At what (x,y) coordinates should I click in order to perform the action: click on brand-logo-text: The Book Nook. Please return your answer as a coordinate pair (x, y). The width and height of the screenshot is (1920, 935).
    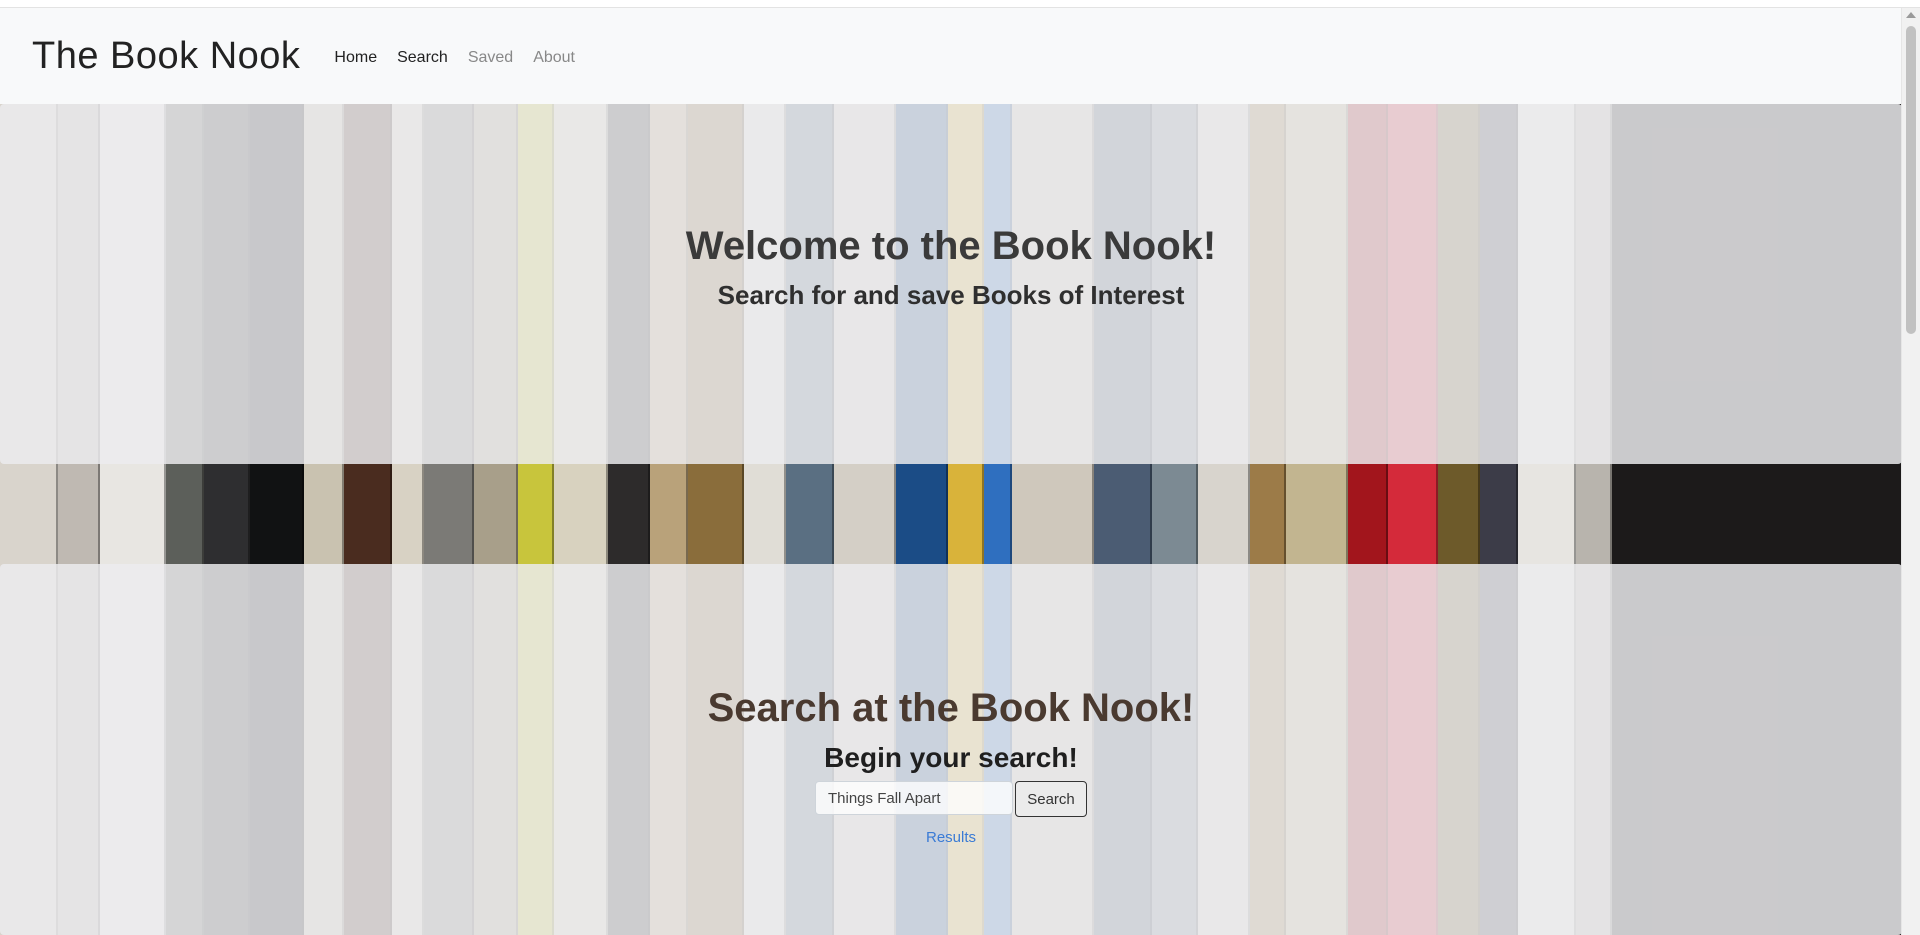
    Looking at the image, I should click on (166, 56).